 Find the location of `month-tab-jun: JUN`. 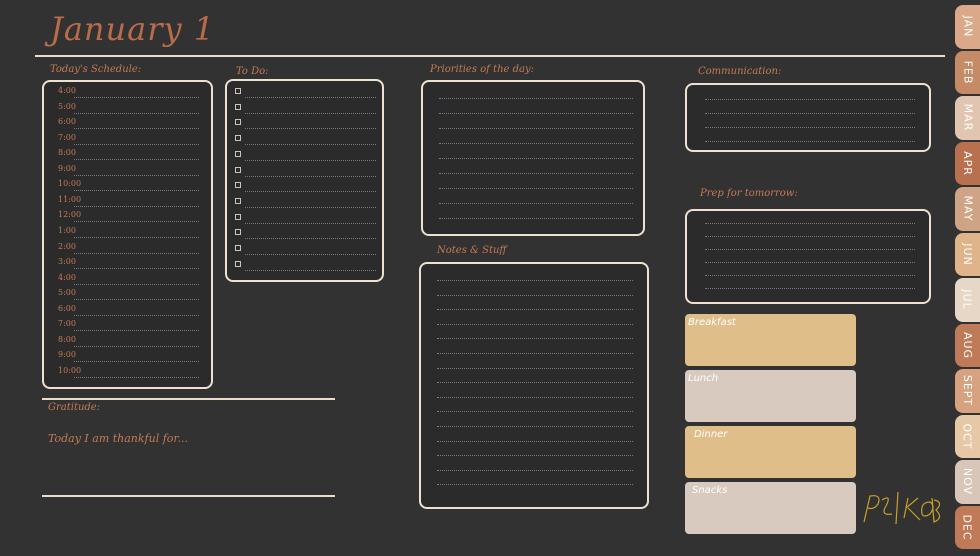

month-tab-jun: JUN is located at coordinates (967, 254).